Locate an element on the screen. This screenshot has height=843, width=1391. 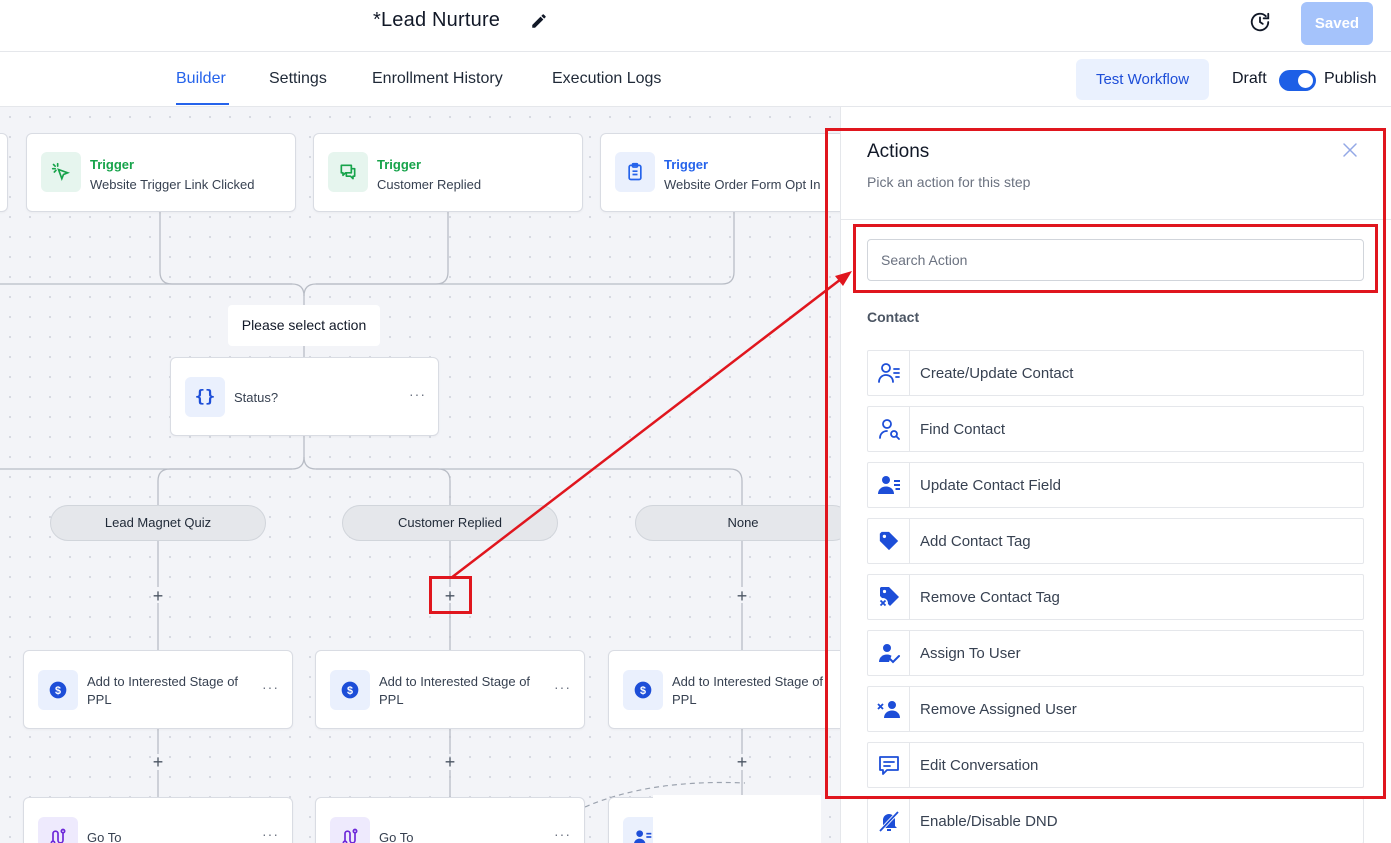
active-tab-indicator is located at coordinates (202, 104).